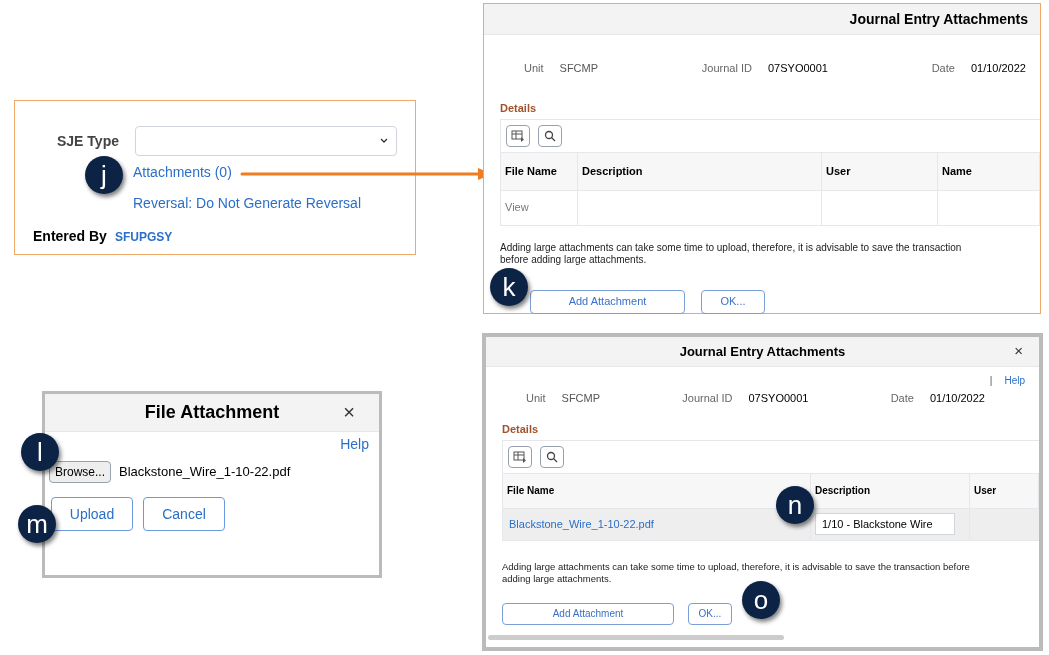 Image resolution: width=1049 pixels, height=655 pixels. What do you see at coordinates (37, 524) in the screenshot?
I see `callout-marker: m` at bounding box center [37, 524].